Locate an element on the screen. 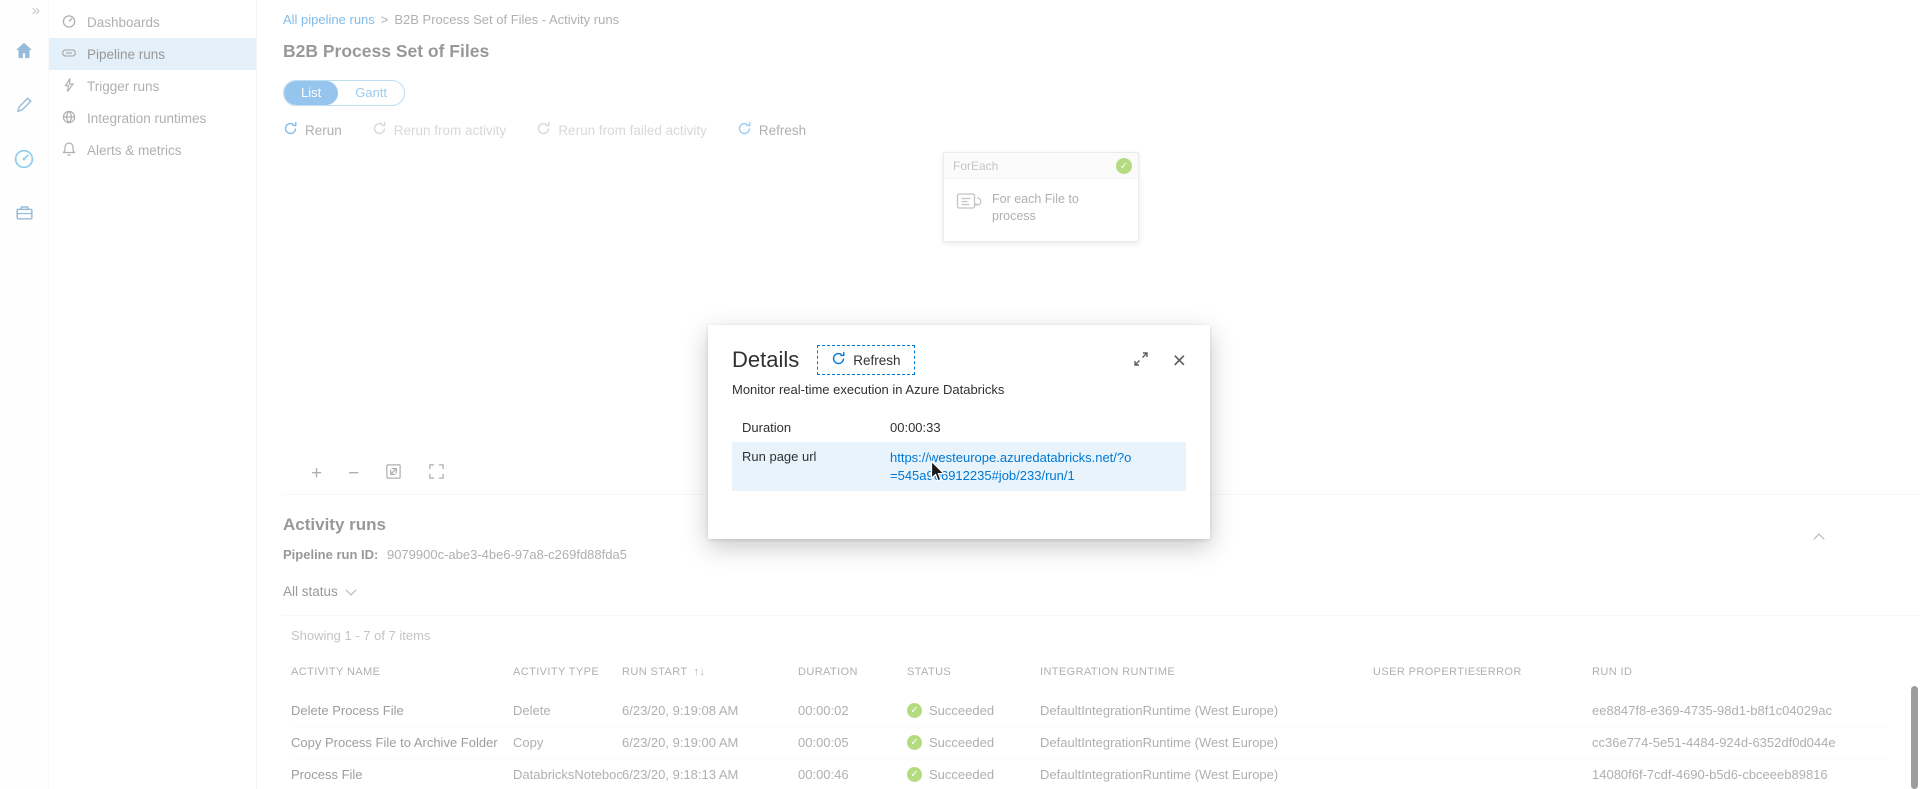 The height and width of the screenshot is (789, 1920). details-dialog-header: Details Refresh × is located at coordinates (959, 360).